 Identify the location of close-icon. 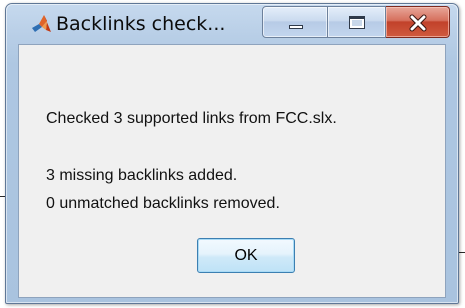
(418, 23).